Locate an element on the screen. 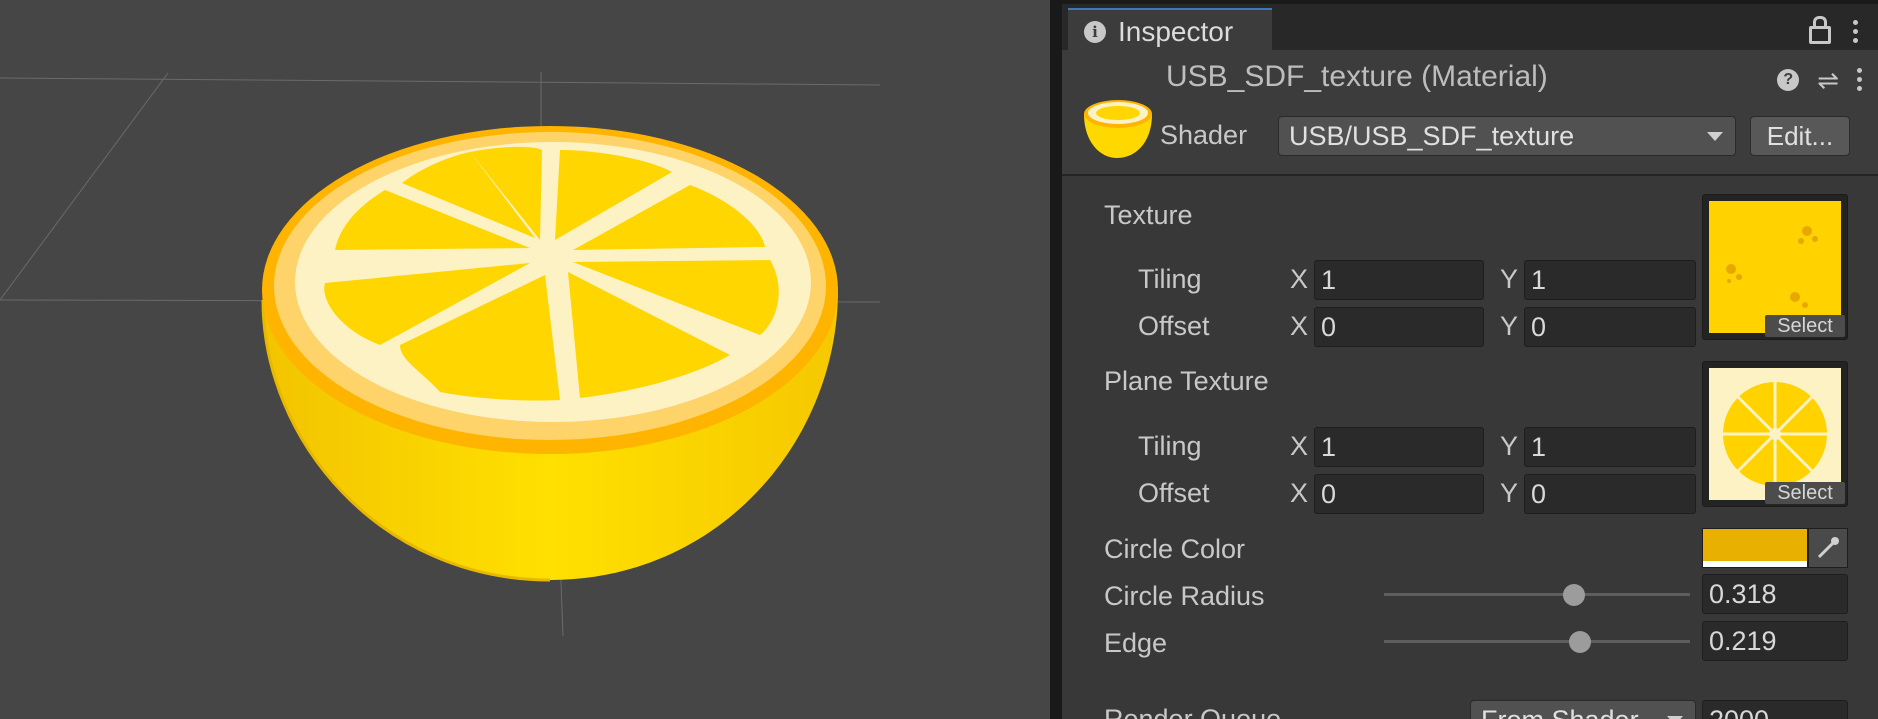 This screenshot has height=719, width=1878. edge-slider is located at coordinates (1537, 641).